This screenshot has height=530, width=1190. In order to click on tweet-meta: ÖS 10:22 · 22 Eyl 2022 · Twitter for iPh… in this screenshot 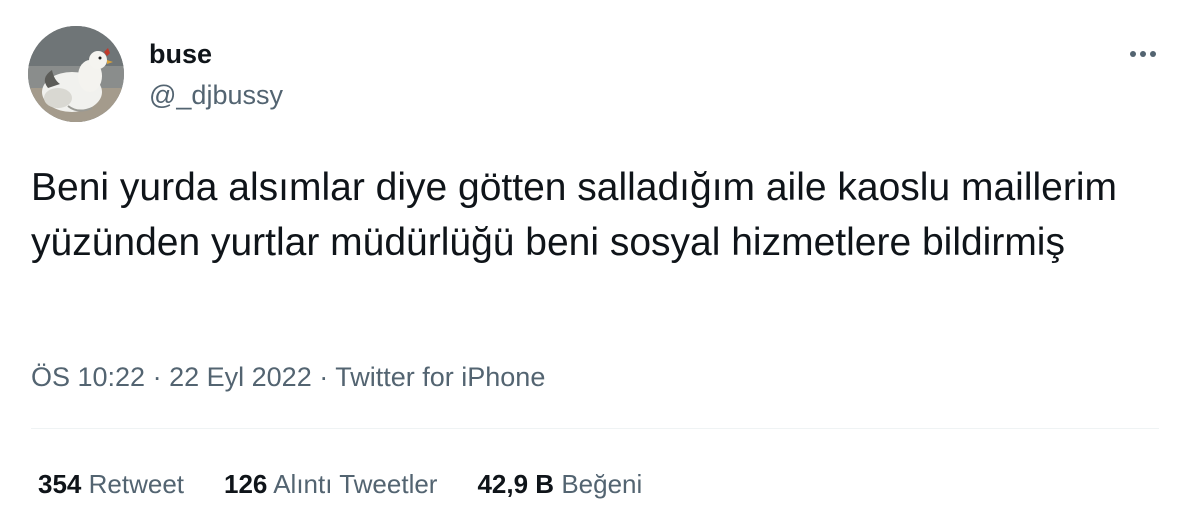, I will do `click(288, 377)`.